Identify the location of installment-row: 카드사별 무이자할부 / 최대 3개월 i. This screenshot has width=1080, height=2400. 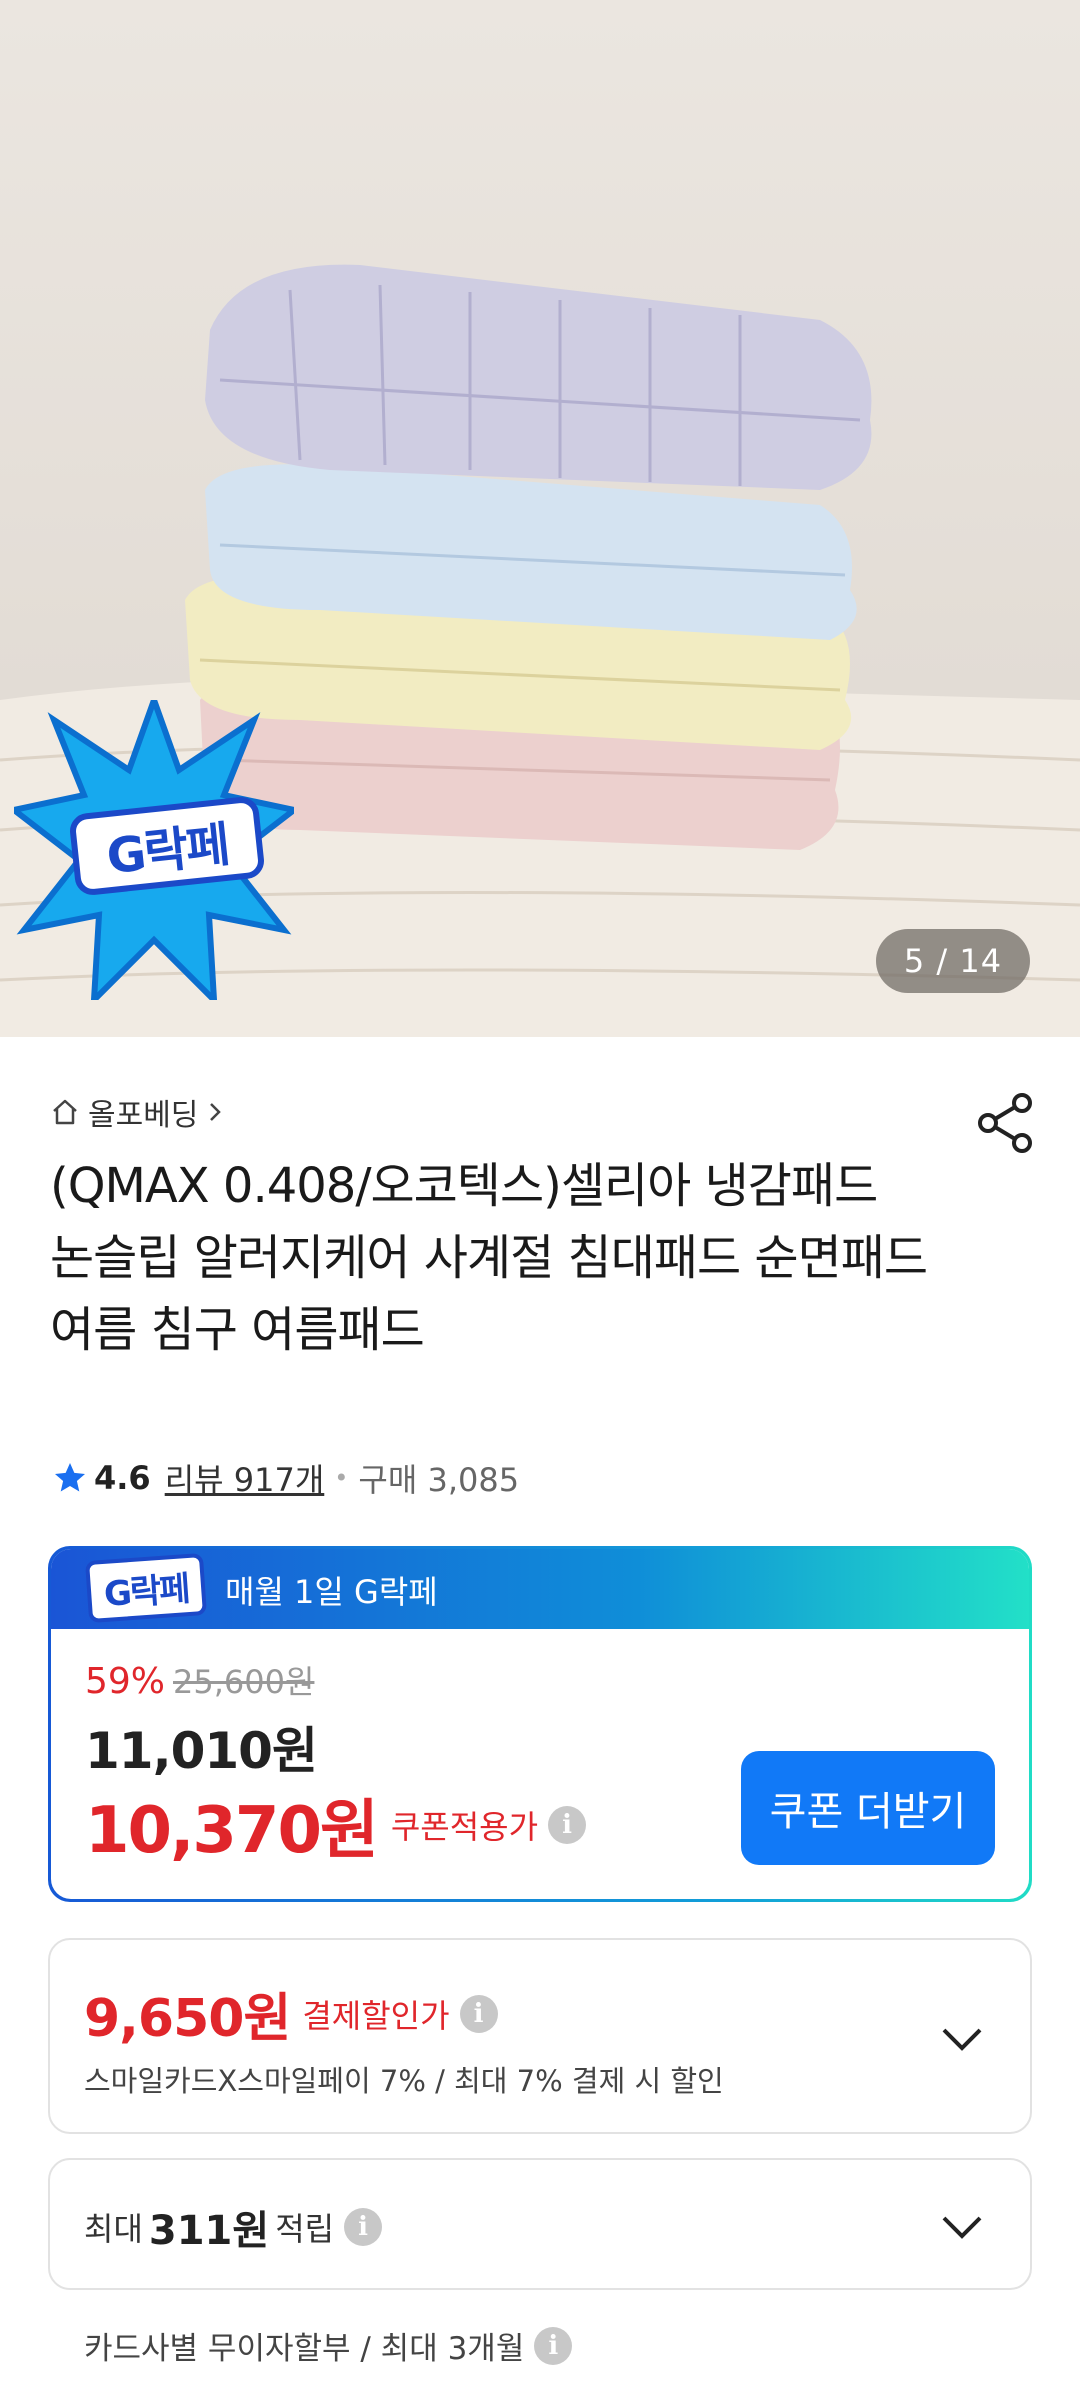
(328, 2345).